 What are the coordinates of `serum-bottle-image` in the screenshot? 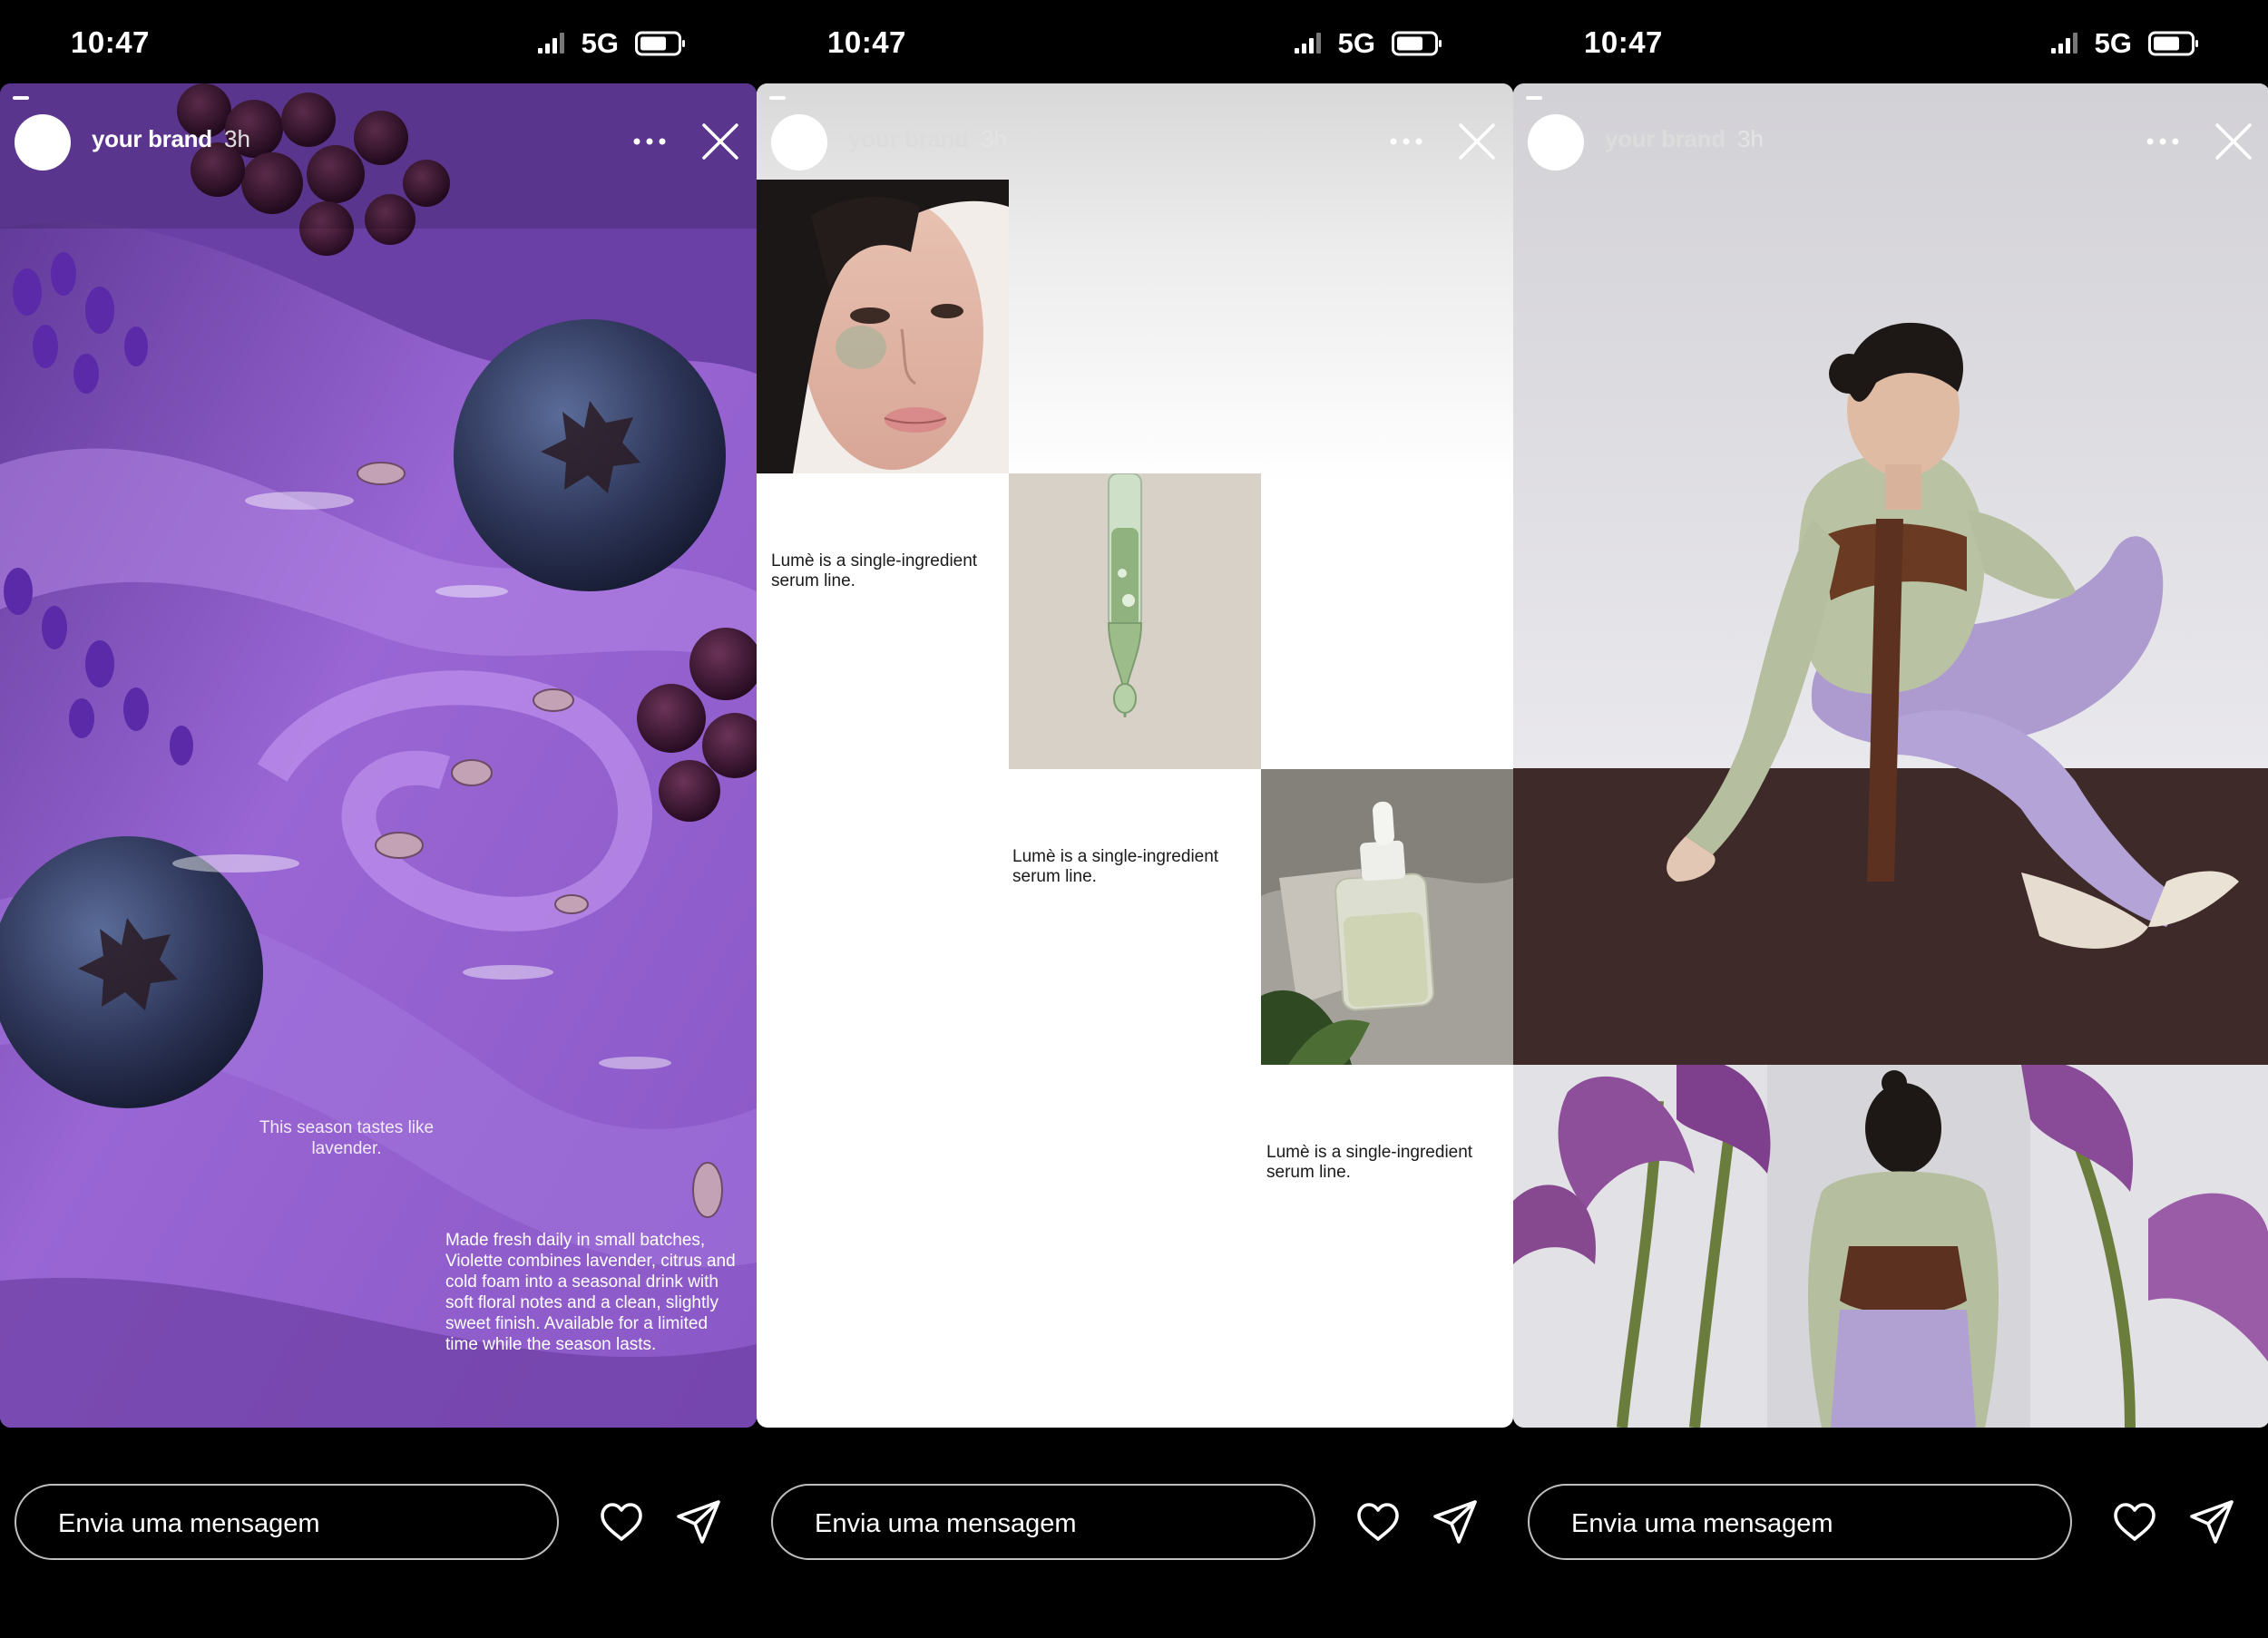 It's located at (1387, 917).